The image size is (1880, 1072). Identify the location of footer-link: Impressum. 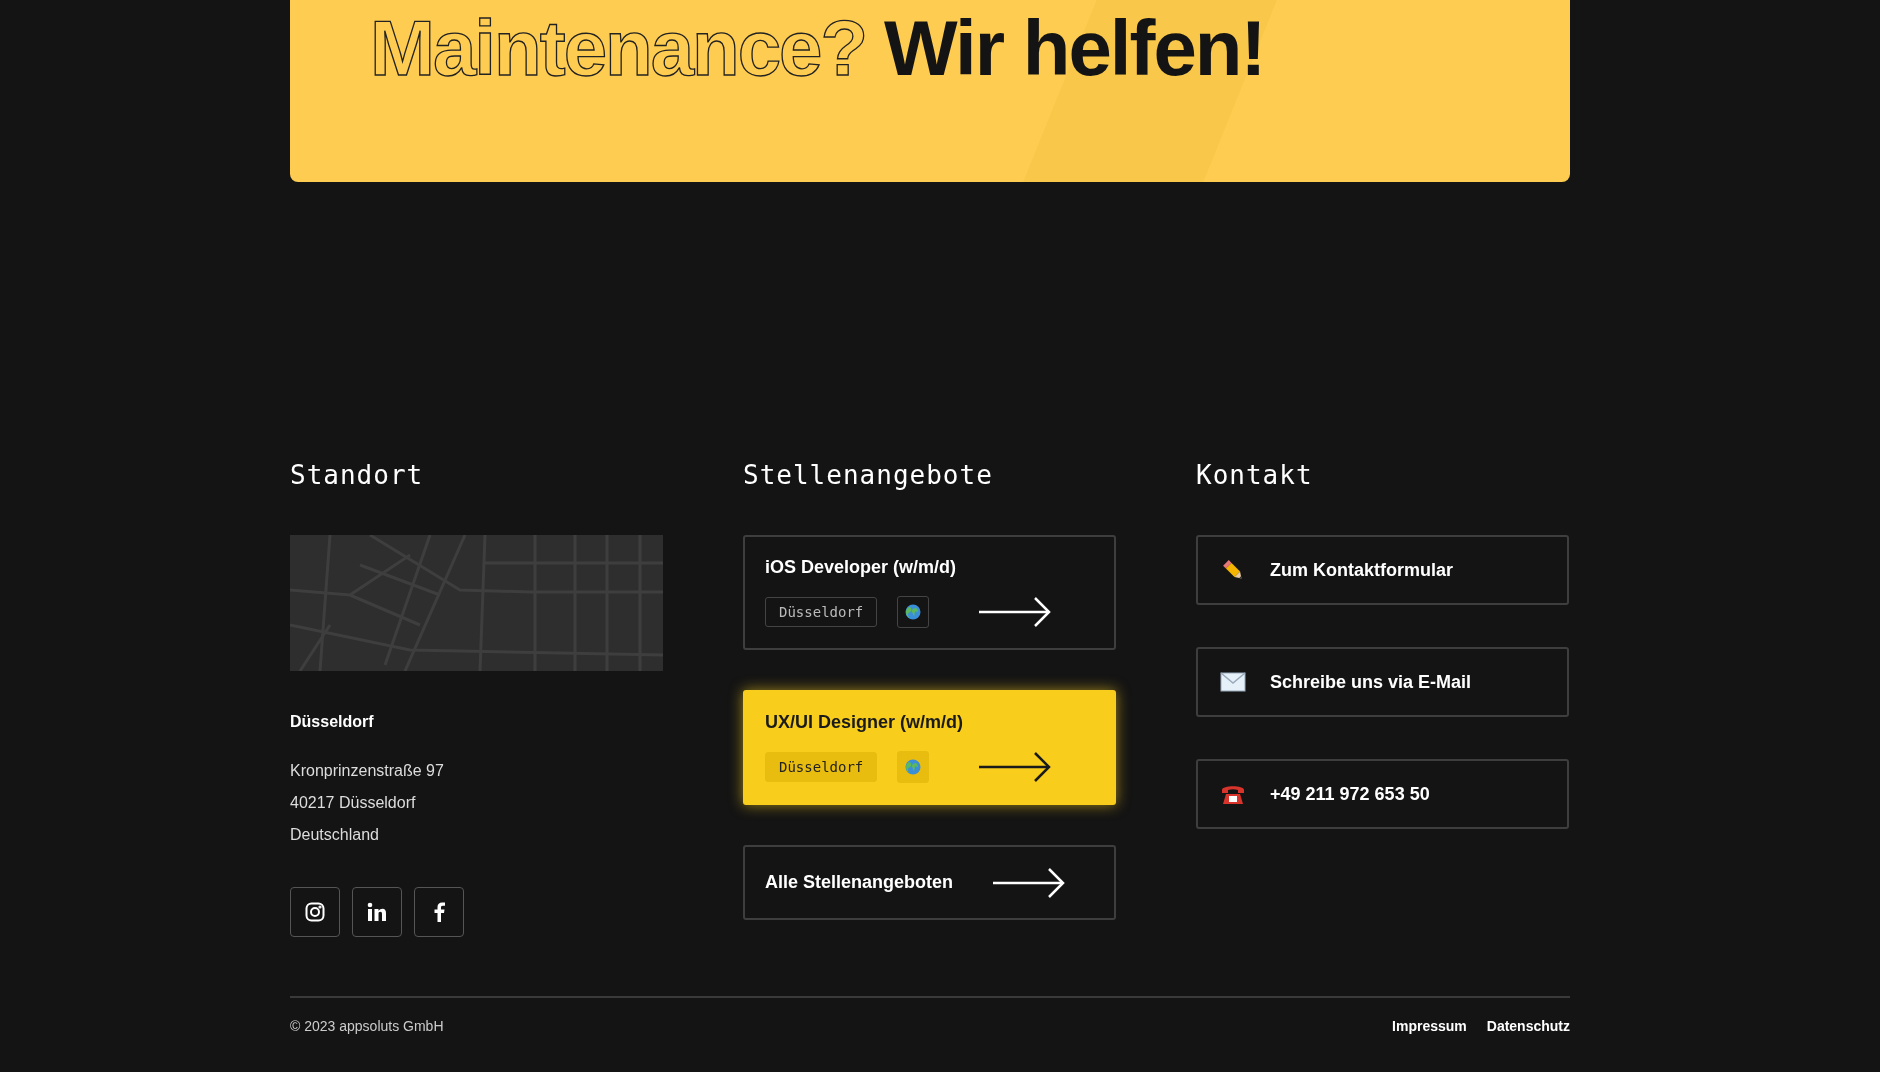
(1429, 1026).